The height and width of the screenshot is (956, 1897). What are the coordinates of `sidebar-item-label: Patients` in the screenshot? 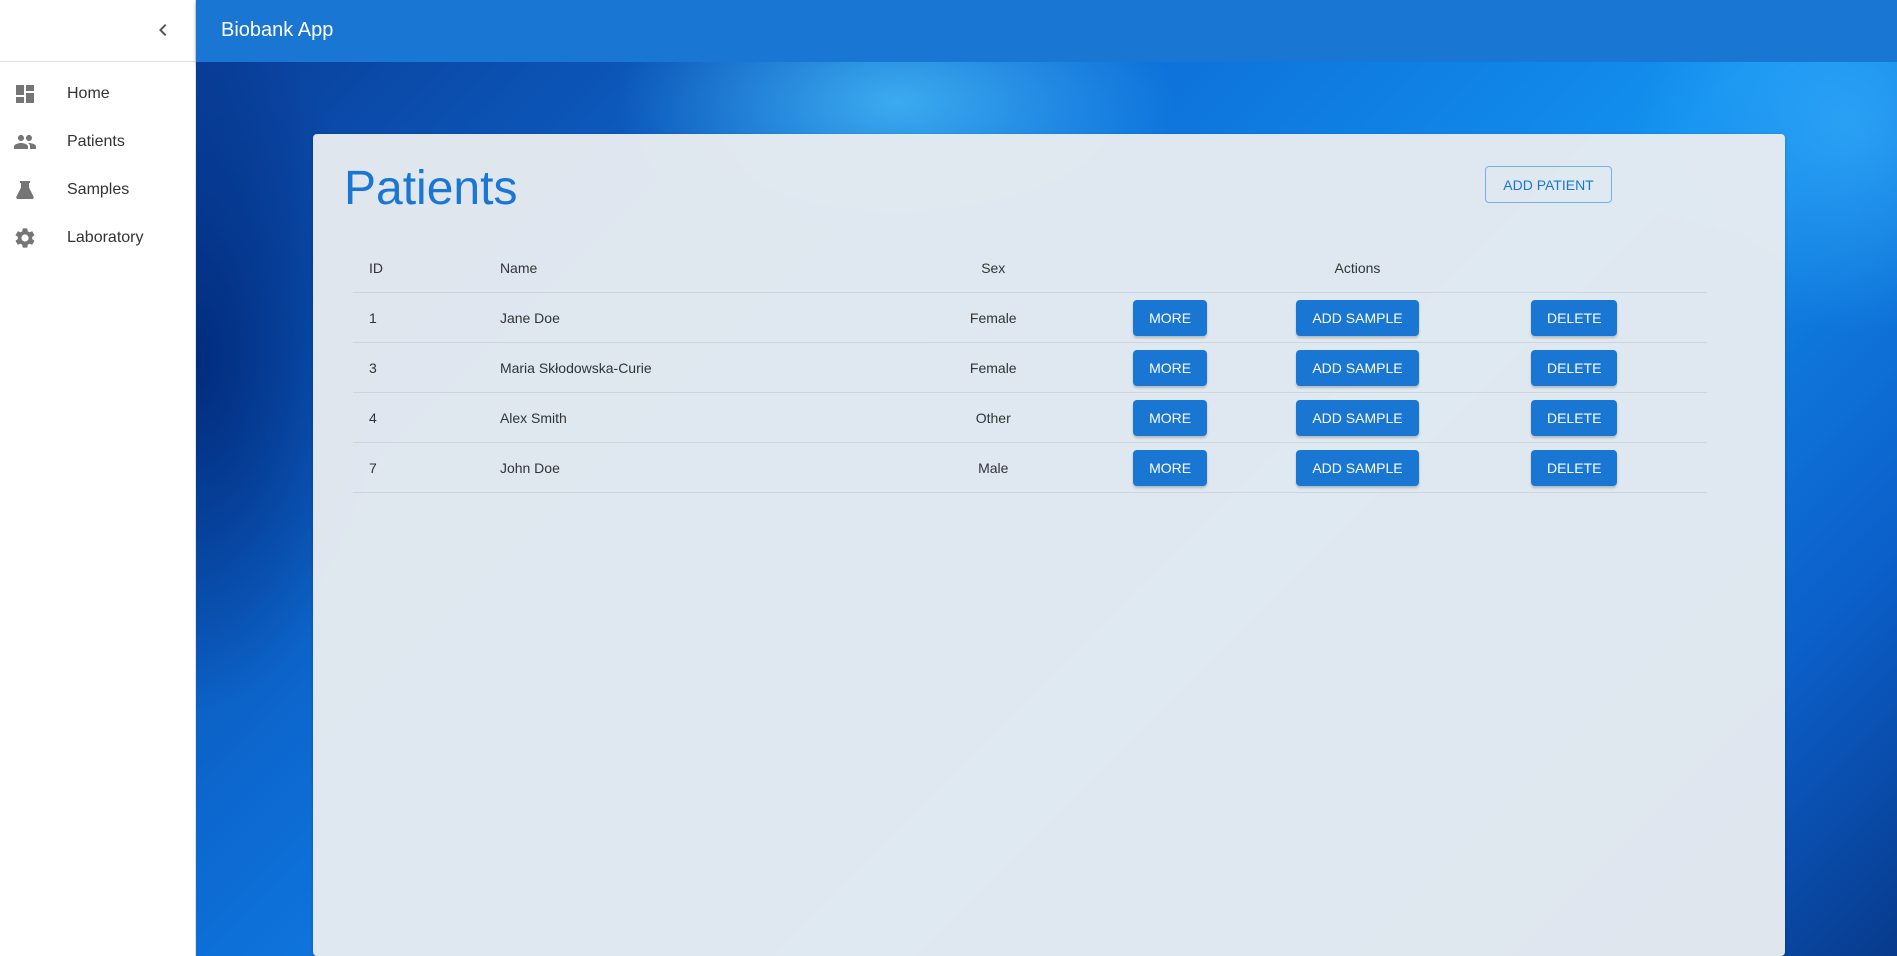 It's located at (96, 141).